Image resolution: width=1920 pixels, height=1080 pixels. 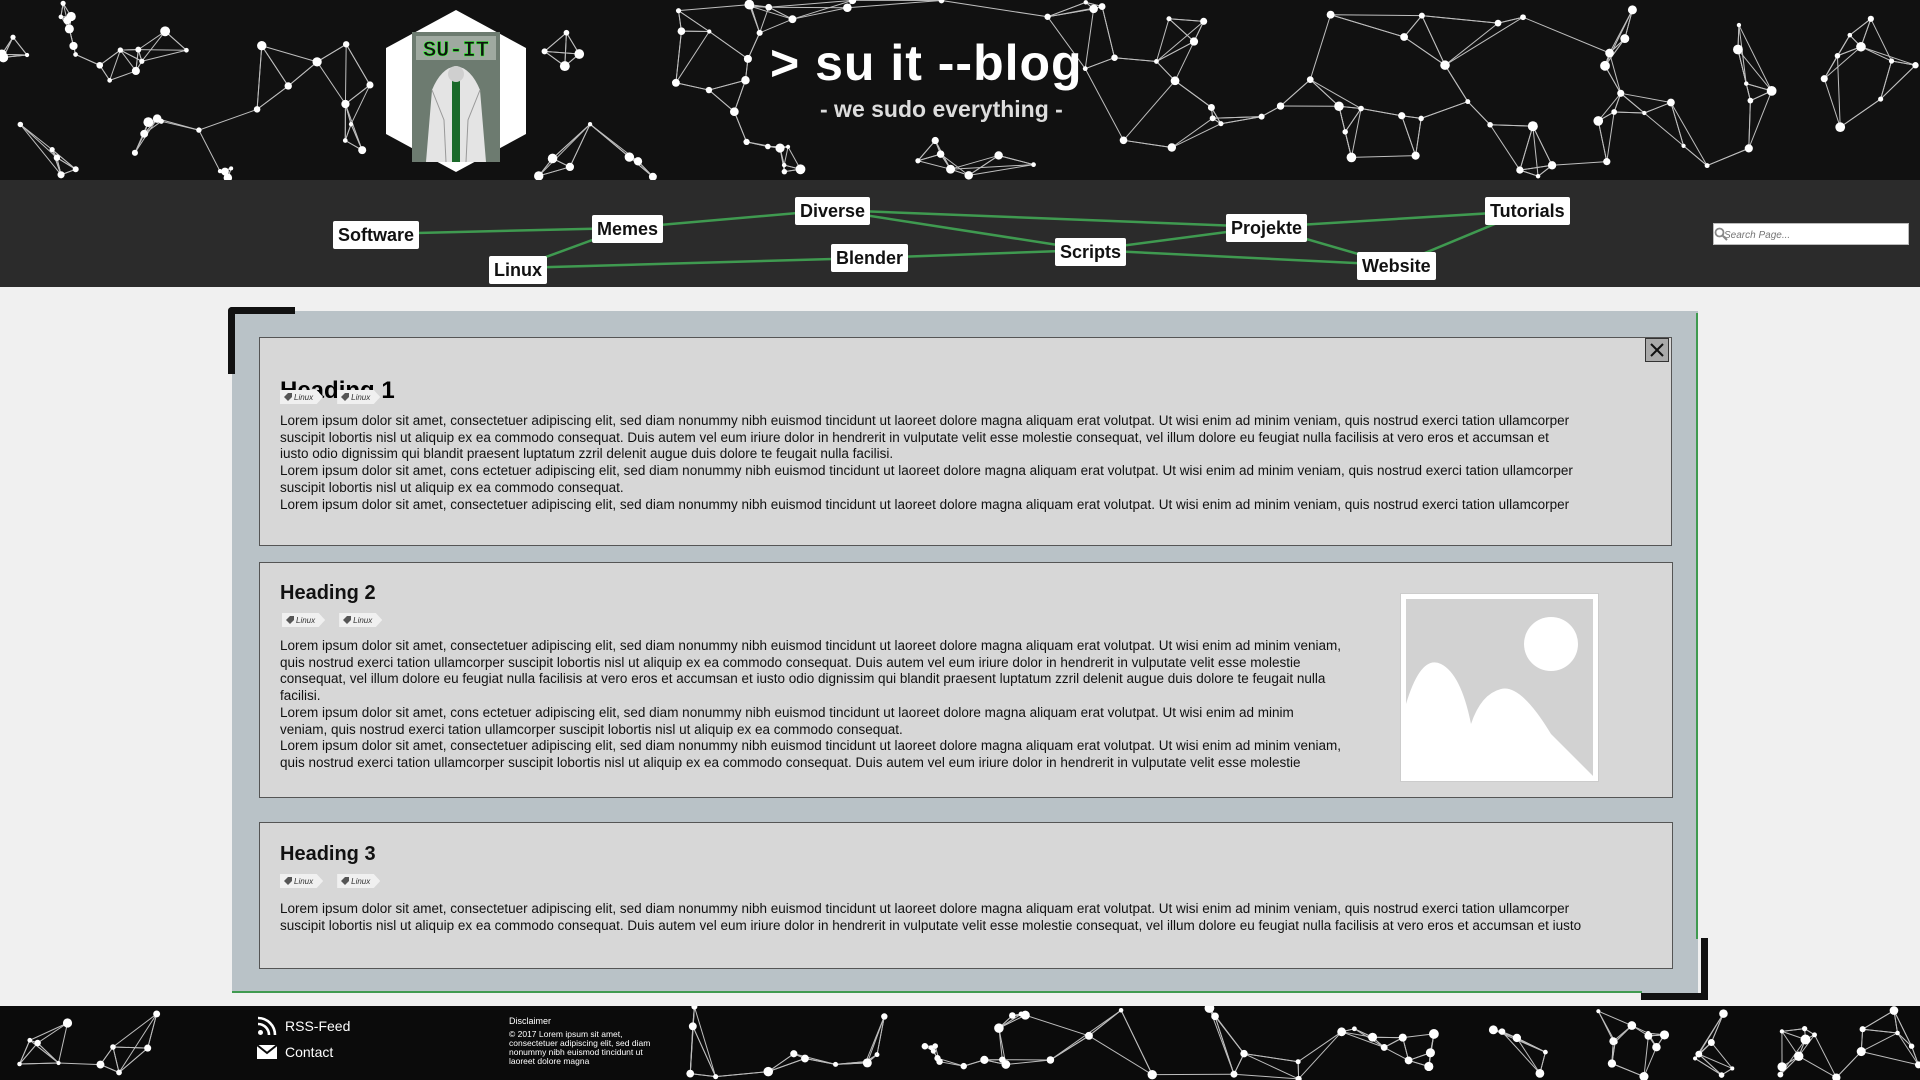 I want to click on post-heading: Heading 3, so click(x=328, y=854).